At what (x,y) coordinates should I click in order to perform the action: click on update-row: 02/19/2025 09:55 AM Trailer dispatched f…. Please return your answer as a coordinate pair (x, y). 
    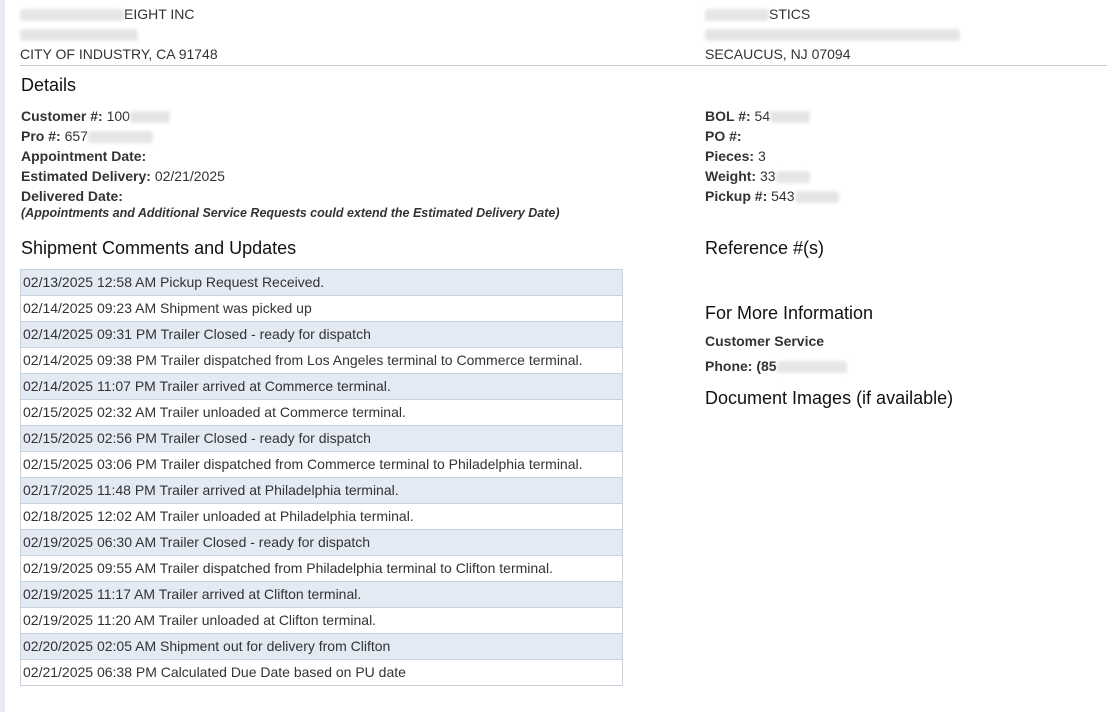
    Looking at the image, I should click on (321, 569).